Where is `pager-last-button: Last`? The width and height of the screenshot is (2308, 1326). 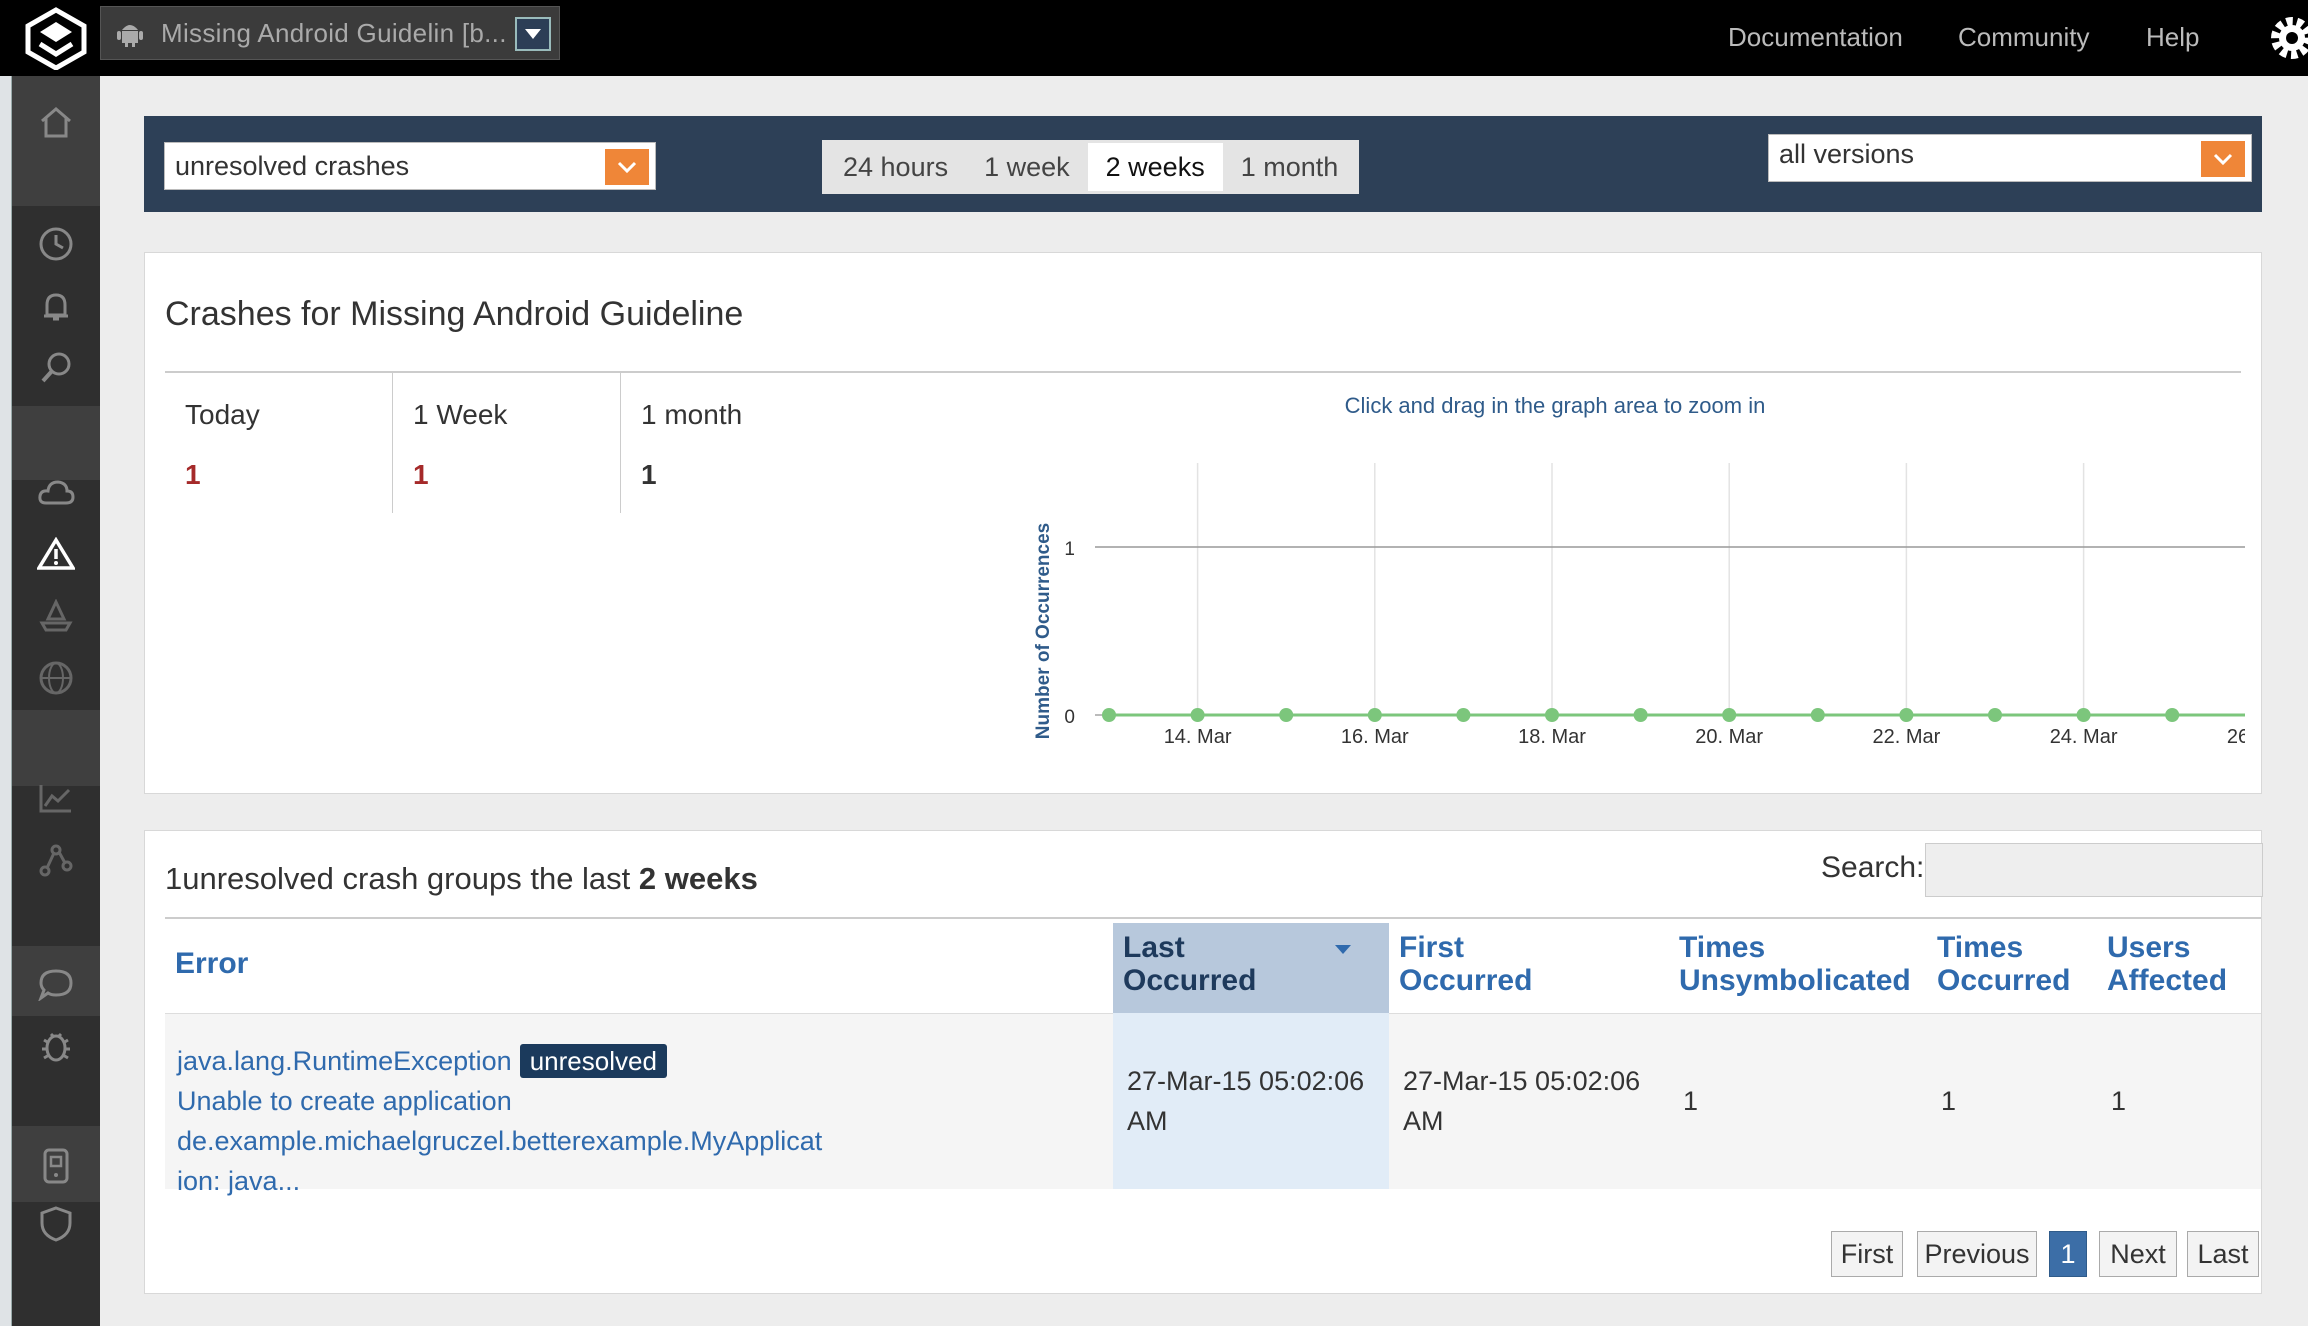 pager-last-button: Last is located at coordinates (2223, 1254).